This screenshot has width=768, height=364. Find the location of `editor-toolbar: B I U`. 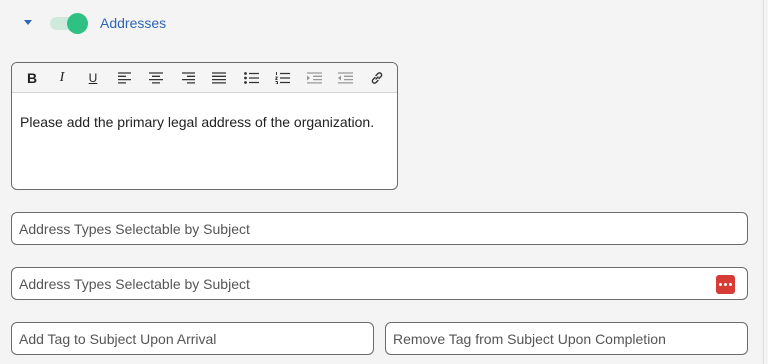

editor-toolbar: B I U is located at coordinates (204, 78).